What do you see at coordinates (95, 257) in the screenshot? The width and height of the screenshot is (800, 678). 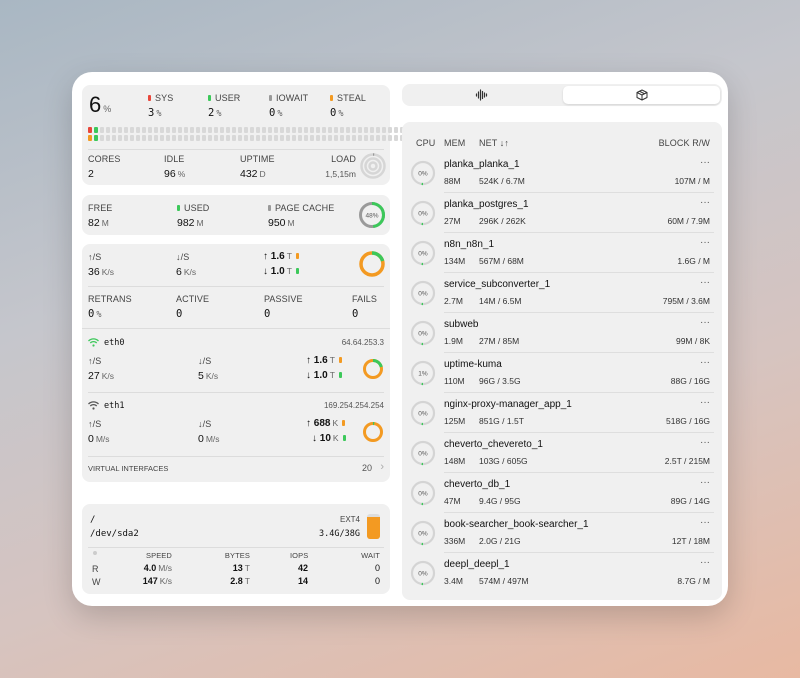 I see `net-up-label: ↑/S` at bounding box center [95, 257].